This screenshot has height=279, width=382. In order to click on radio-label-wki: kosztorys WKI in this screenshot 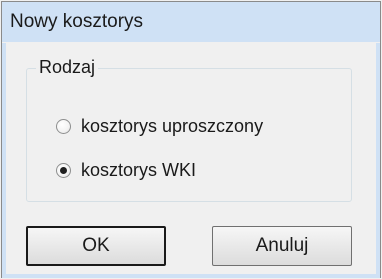, I will do `click(139, 170)`.